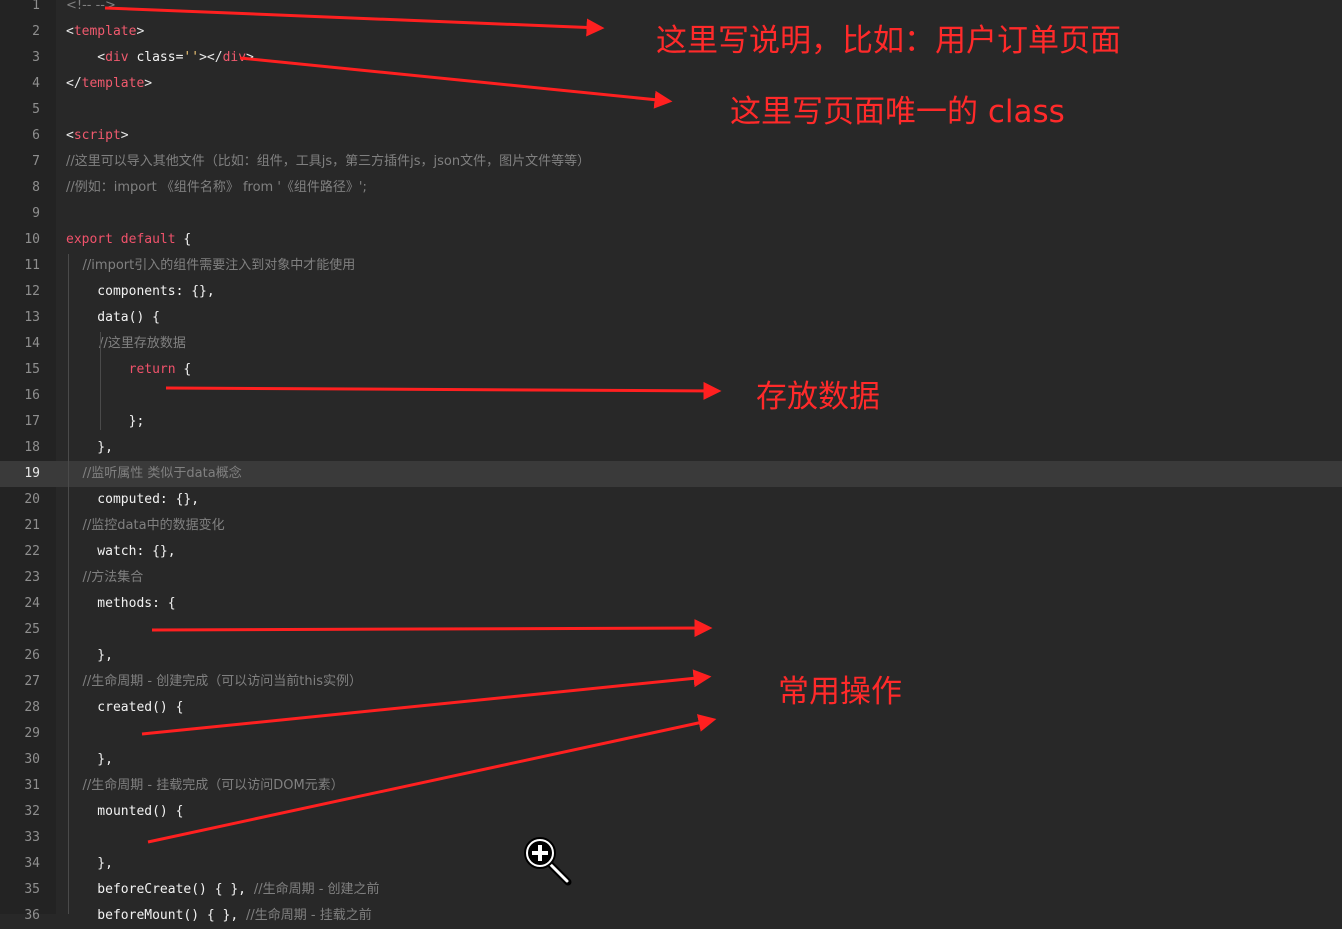  Describe the element at coordinates (432, 779) in the screenshot. I see `arrow-mounted` at that location.